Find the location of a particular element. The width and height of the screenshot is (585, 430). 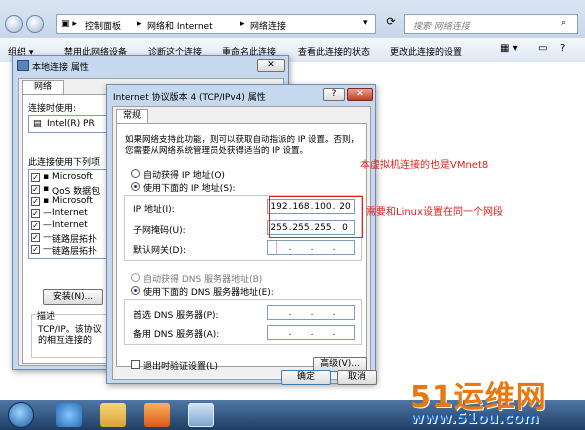

start-button is located at coordinates (21, 415).